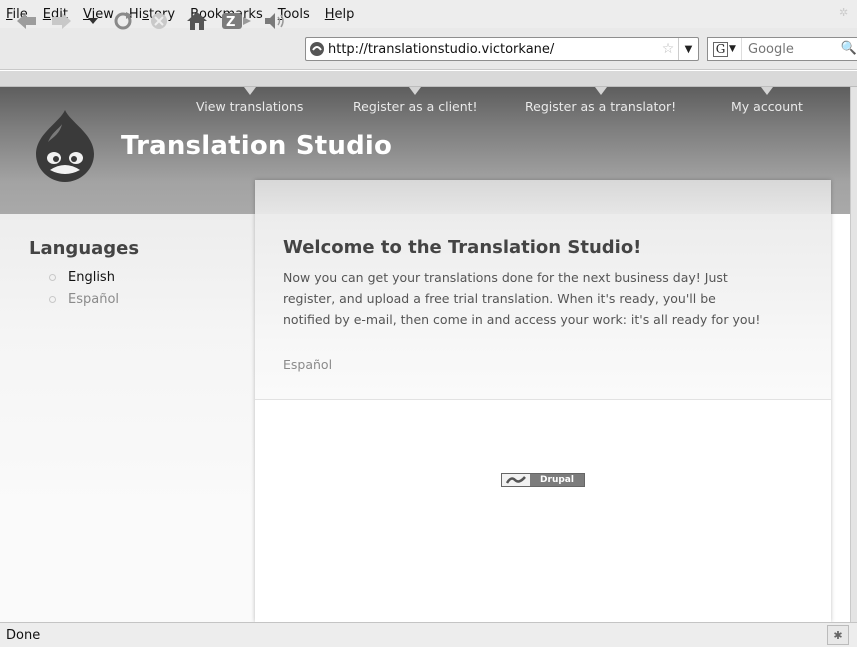 The height and width of the screenshot is (647, 857). What do you see at coordinates (340, 14) in the screenshot?
I see `menu-help: Help` at bounding box center [340, 14].